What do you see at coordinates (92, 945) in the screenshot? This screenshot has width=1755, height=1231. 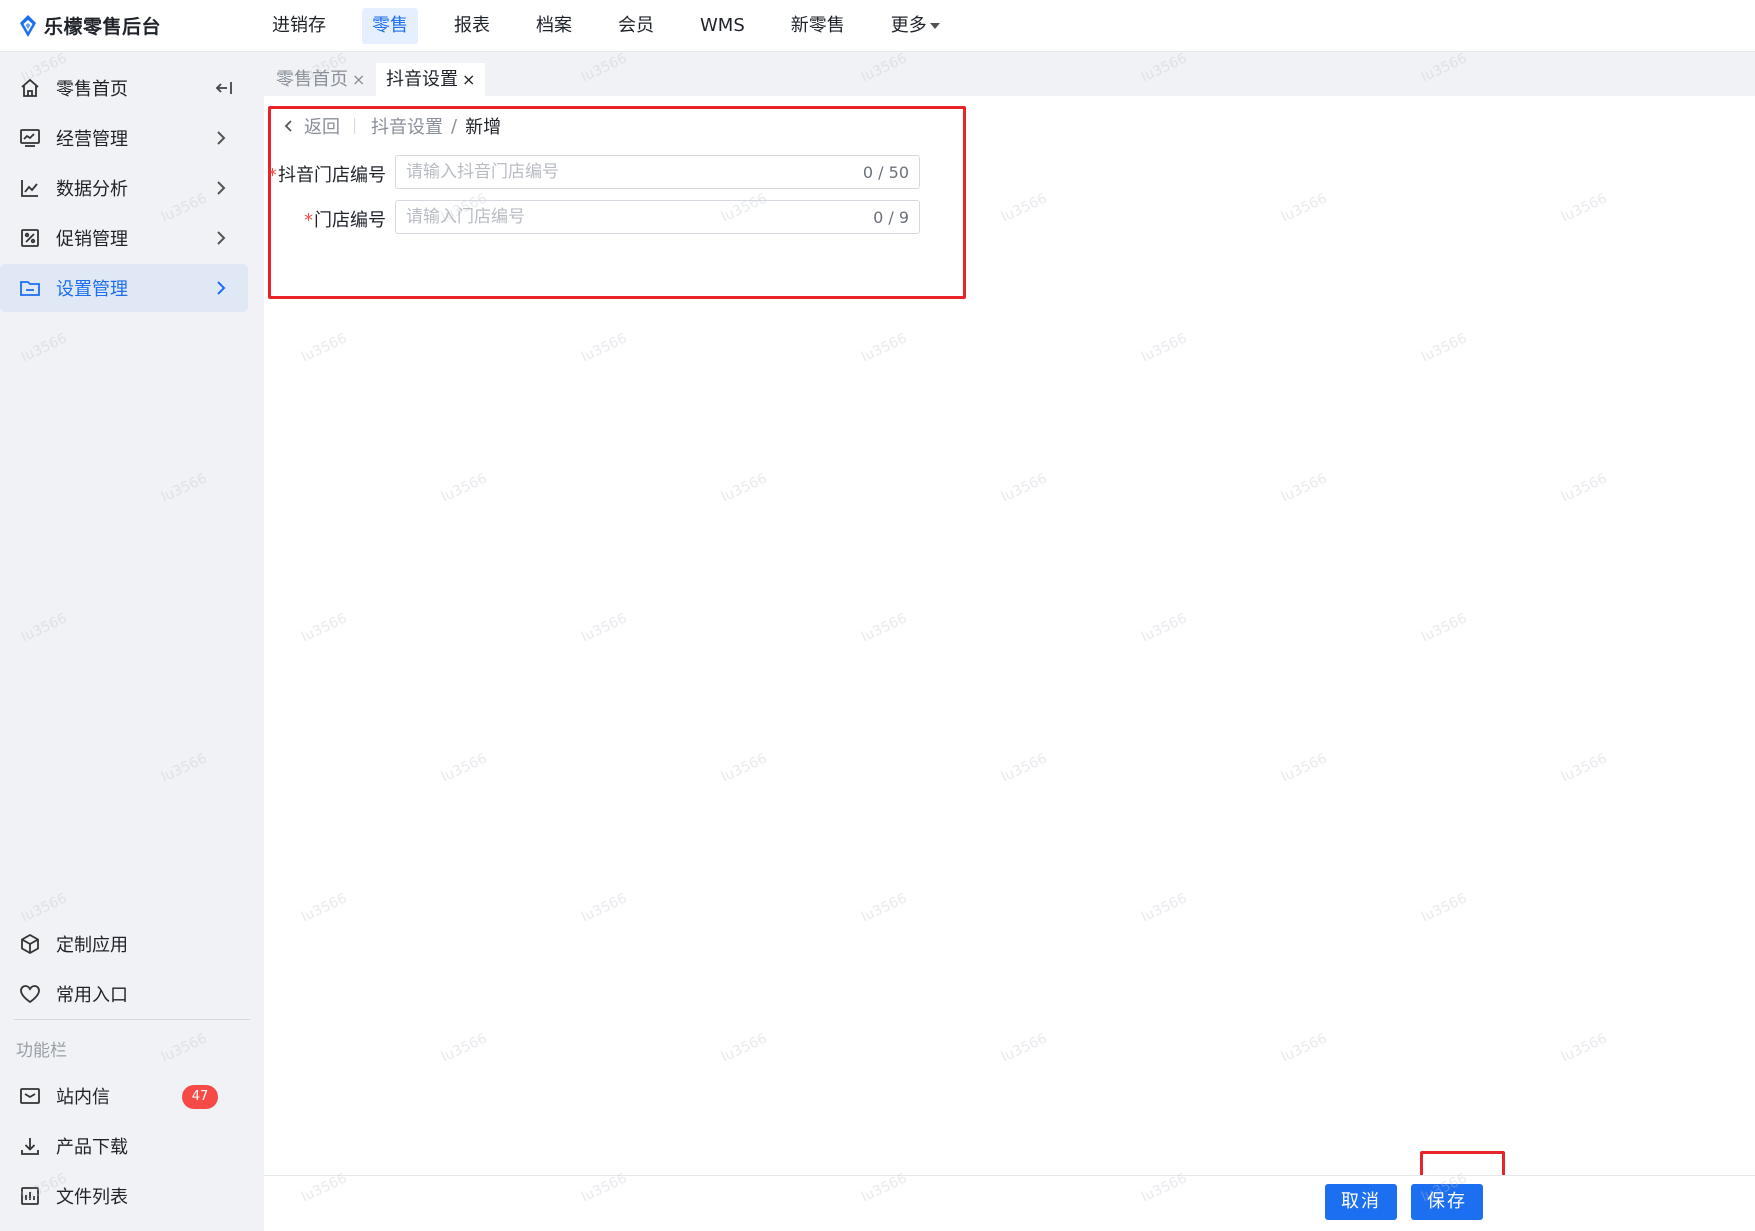 I see `sidebar-item-label: 定制应用` at bounding box center [92, 945].